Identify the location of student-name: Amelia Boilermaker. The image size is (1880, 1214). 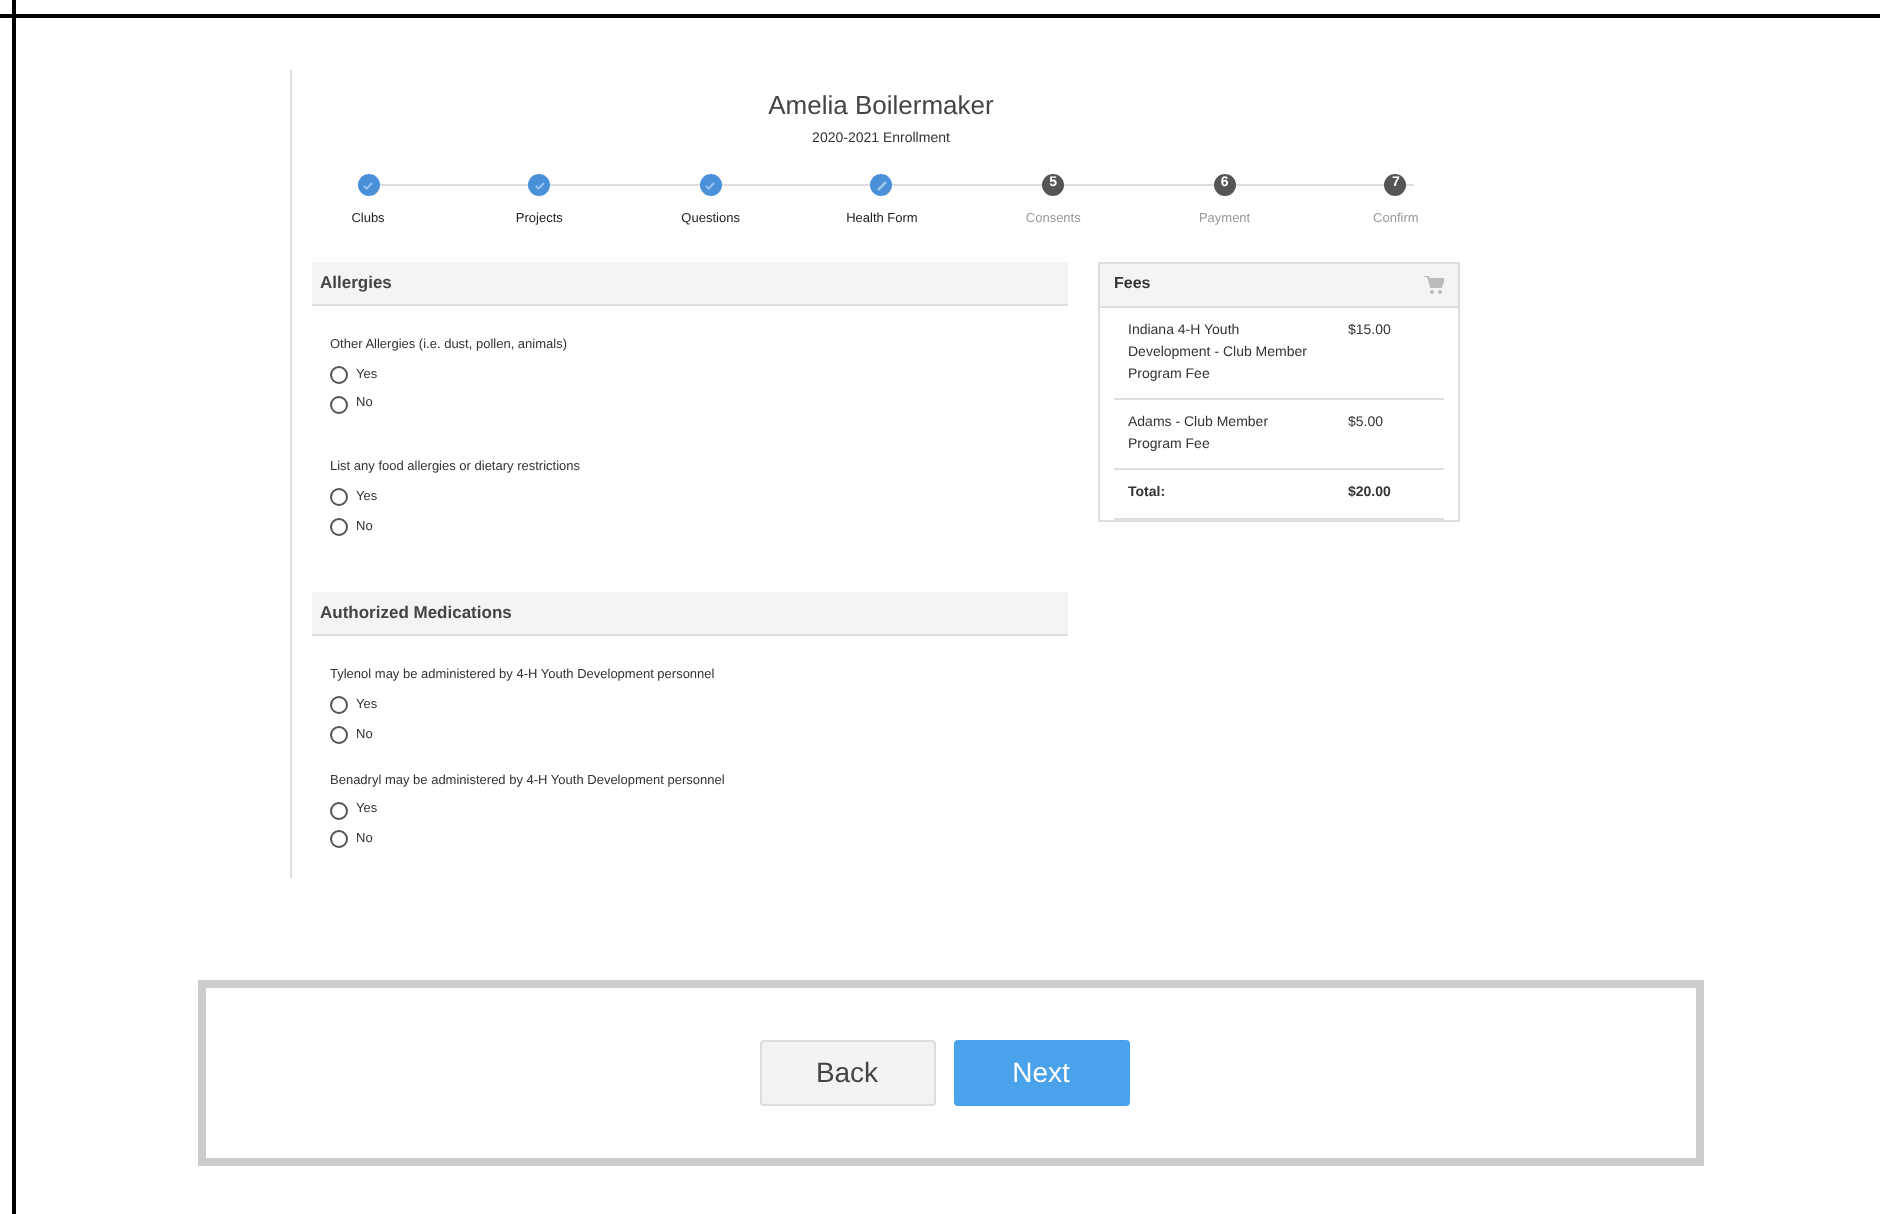
(881, 106).